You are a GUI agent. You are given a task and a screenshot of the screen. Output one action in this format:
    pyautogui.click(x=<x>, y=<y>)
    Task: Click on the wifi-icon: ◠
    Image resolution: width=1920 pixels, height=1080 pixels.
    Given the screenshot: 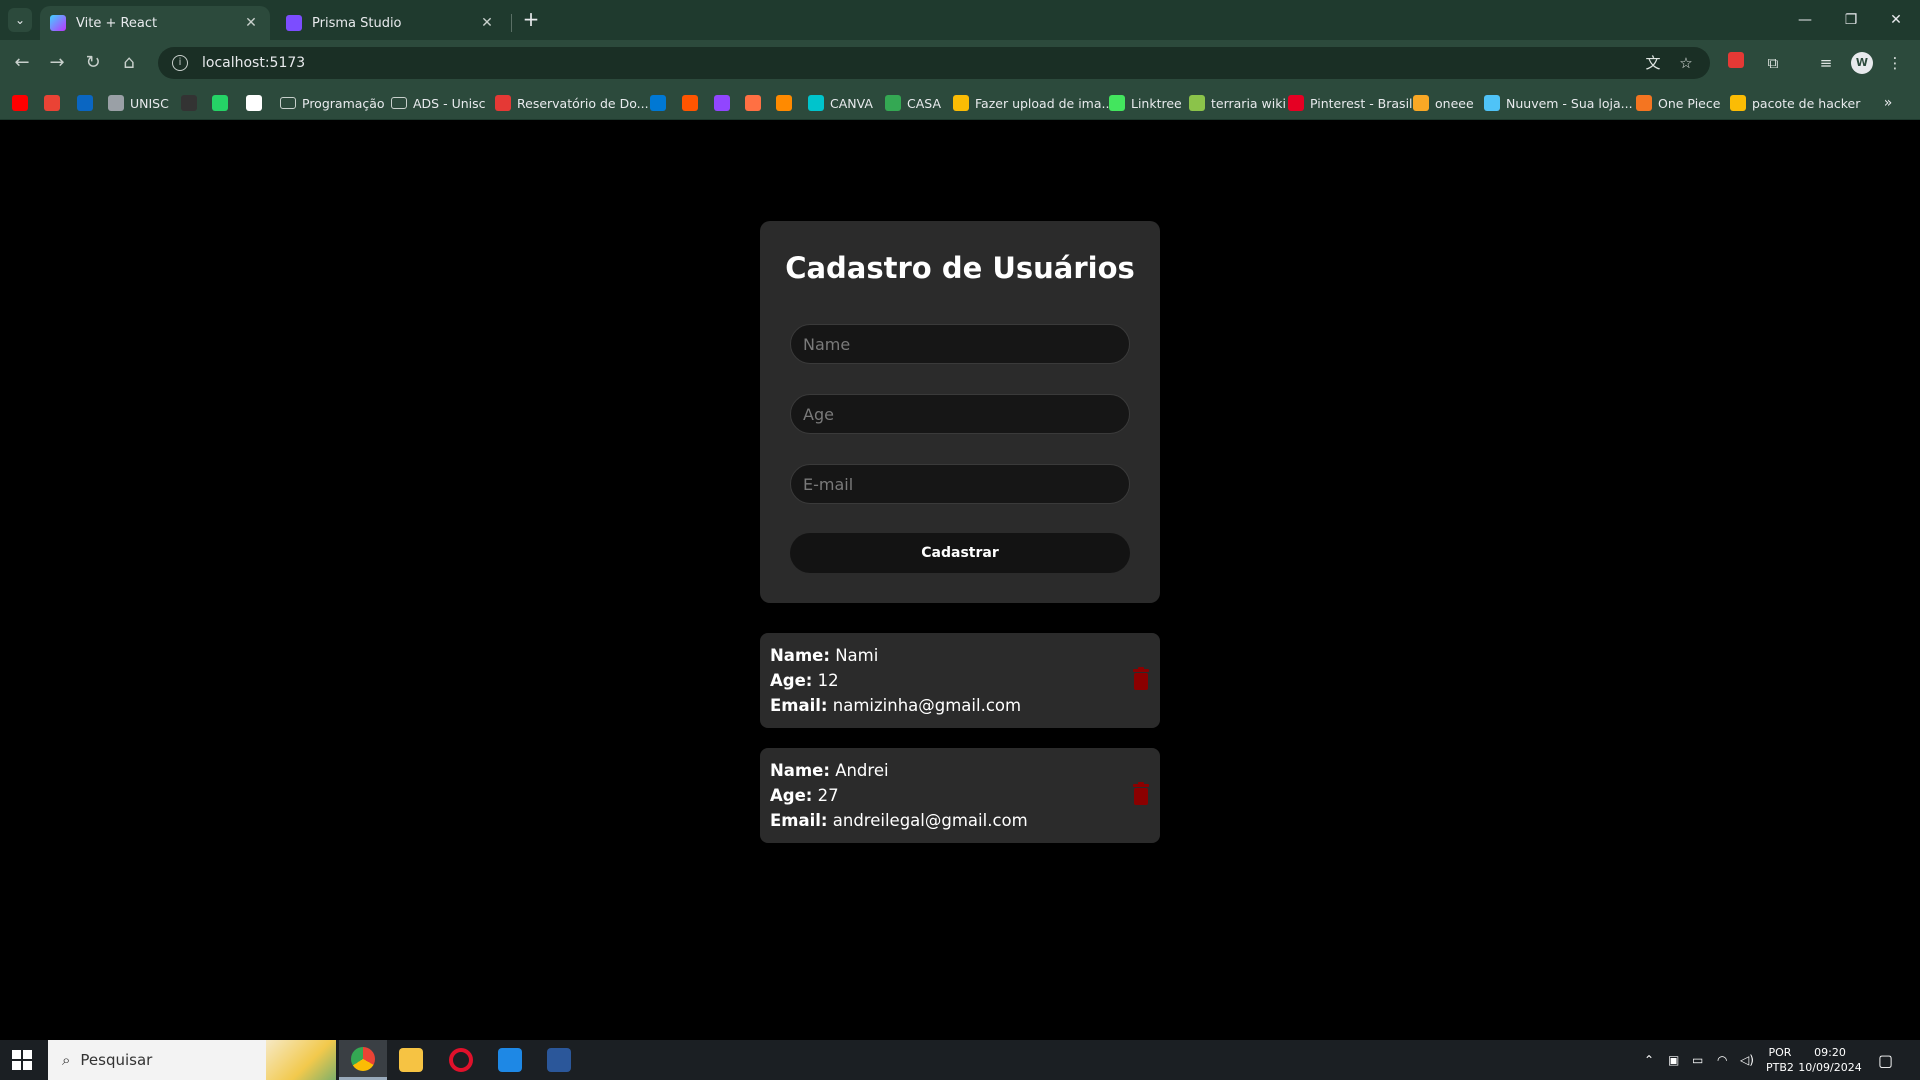 What is the action you would take?
    pyautogui.click(x=1722, y=1060)
    